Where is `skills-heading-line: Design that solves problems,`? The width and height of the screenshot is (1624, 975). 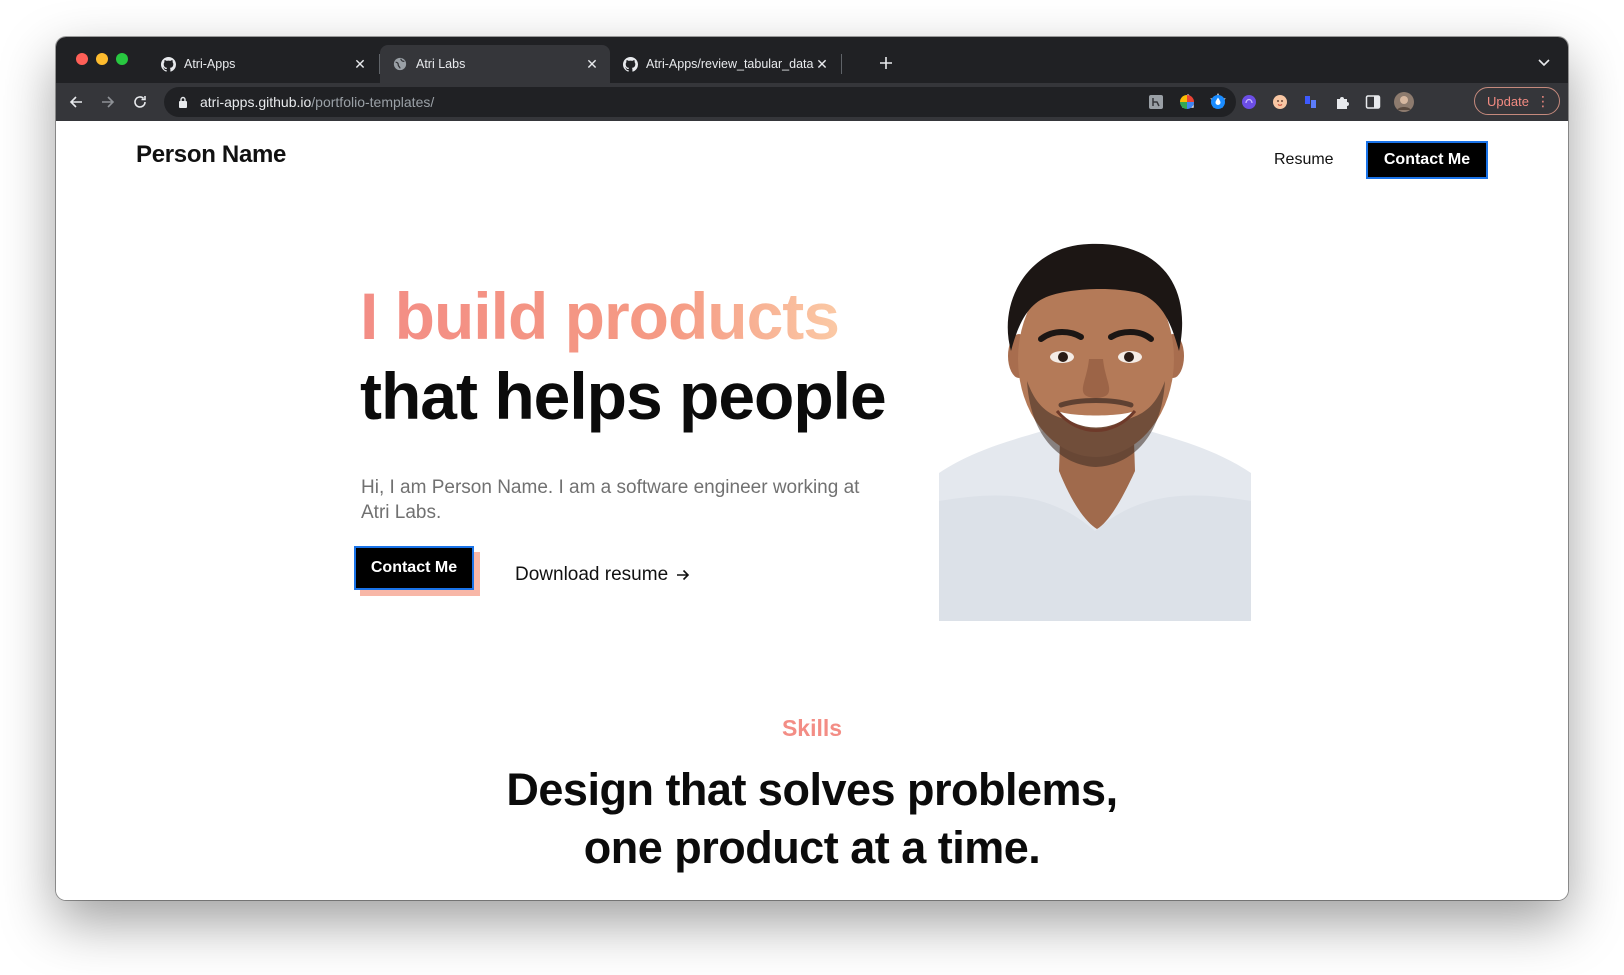
skills-heading-line: Design that solves problems, is located at coordinates (812, 789).